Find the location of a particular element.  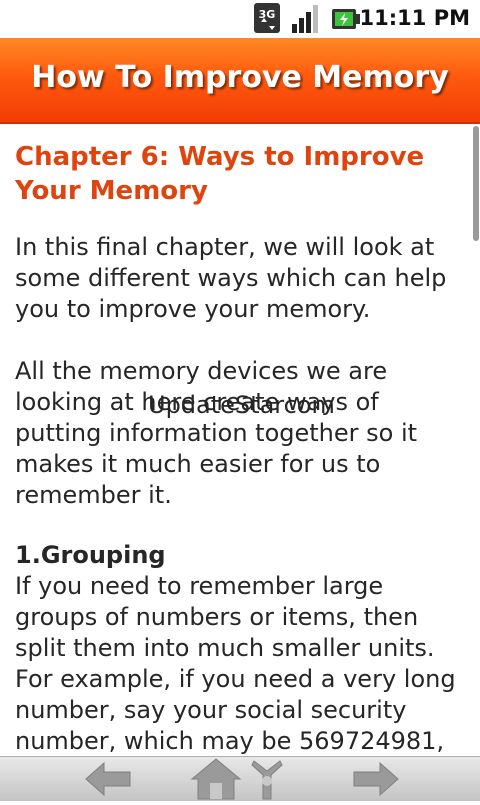

forward-arrow-icon is located at coordinates (376, 779).